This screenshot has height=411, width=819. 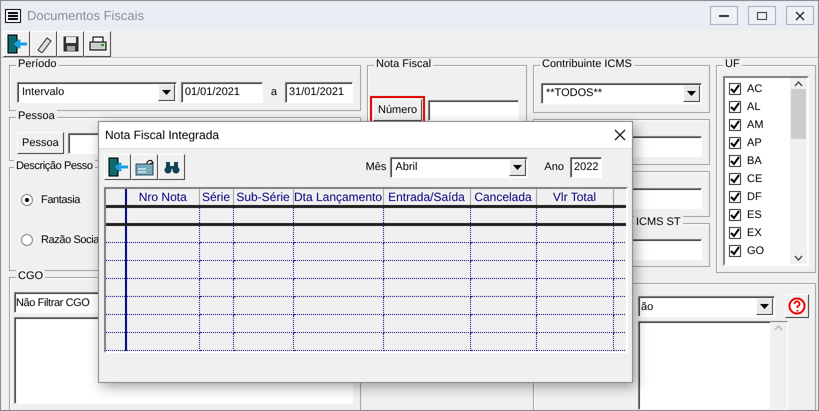 I want to click on group-label: Período, so click(x=37, y=64).